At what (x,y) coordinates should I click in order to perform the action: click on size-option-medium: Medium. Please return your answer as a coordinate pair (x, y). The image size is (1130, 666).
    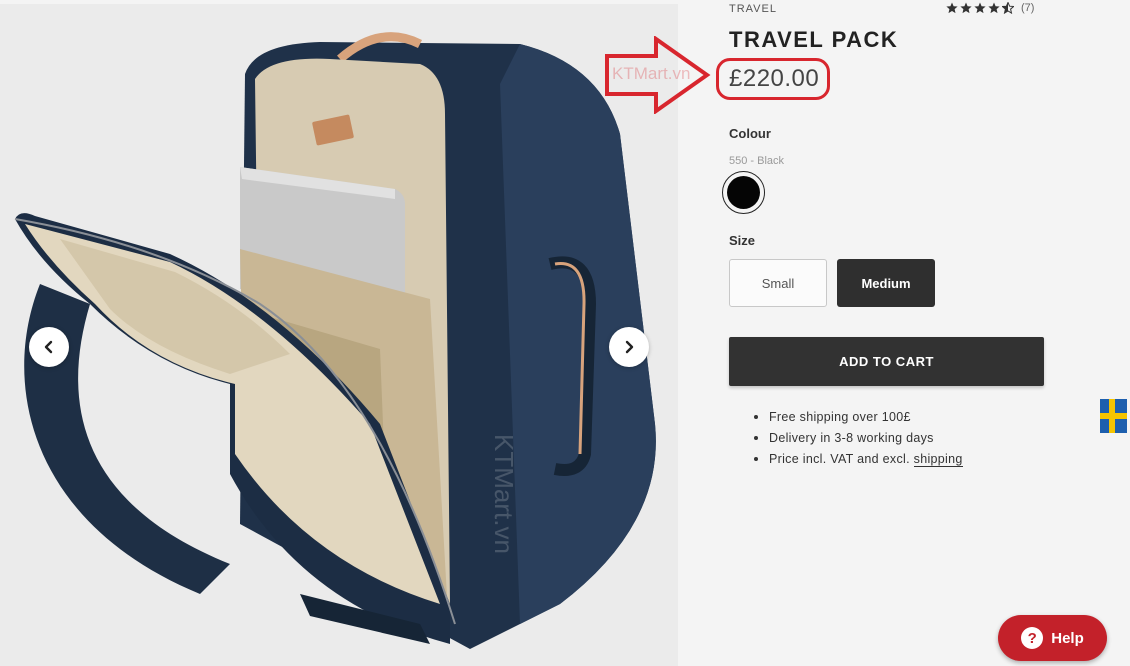
    Looking at the image, I should click on (886, 283).